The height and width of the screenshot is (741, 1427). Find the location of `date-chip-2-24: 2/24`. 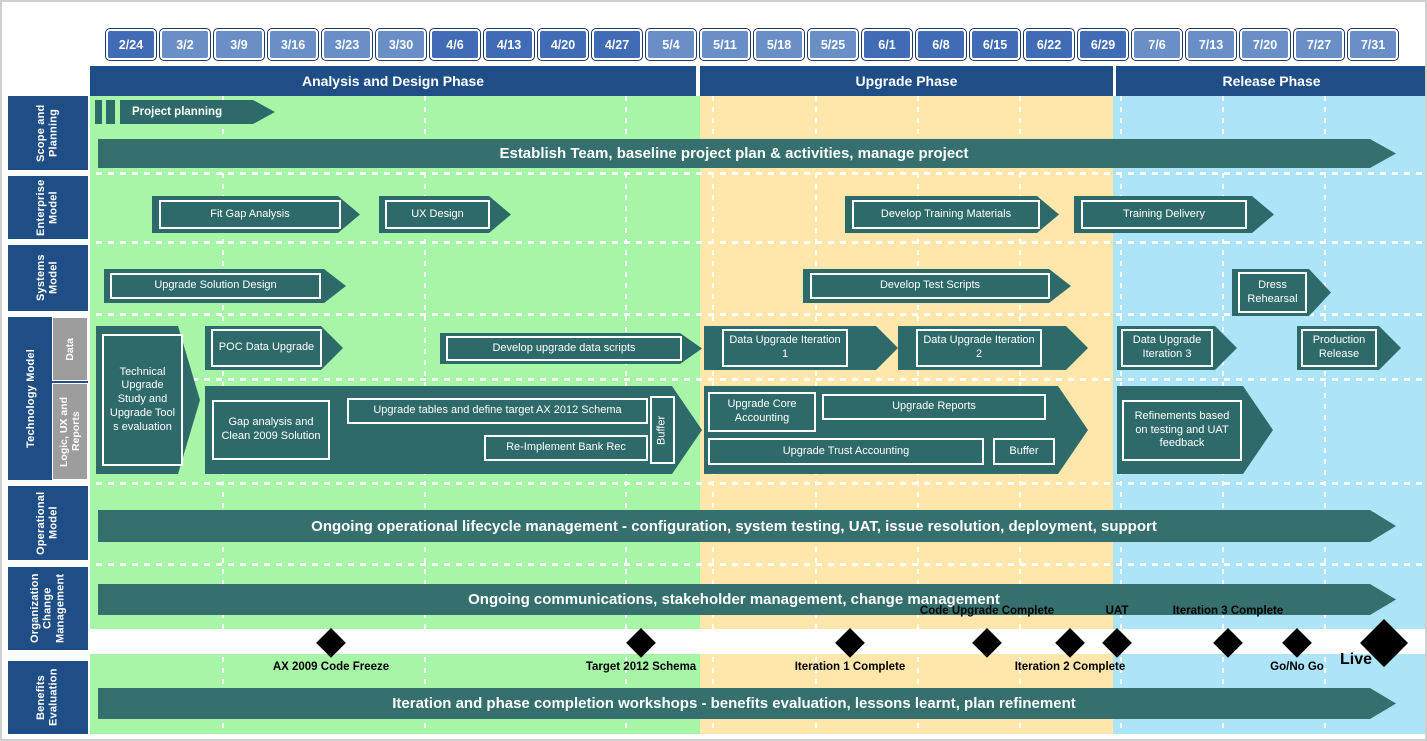

date-chip-2-24: 2/24 is located at coordinates (131, 44).